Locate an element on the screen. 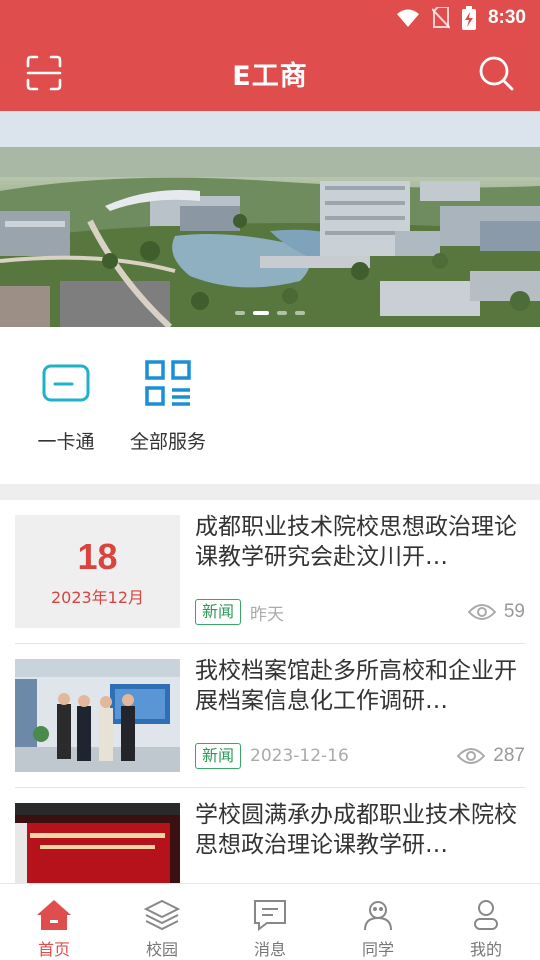 This screenshot has height=960, width=540. news-thumbnail is located at coordinates (97, 715).